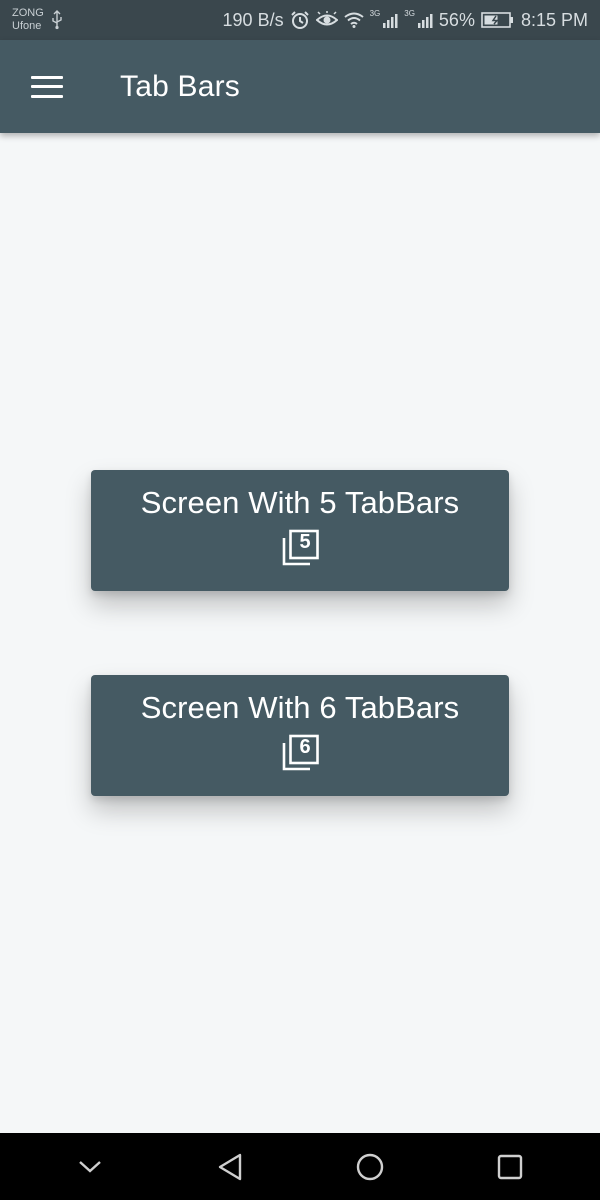  What do you see at coordinates (47, 86) in the screenshot?
I see `hamburger-menu-icon` at bounding box center [47, 86].